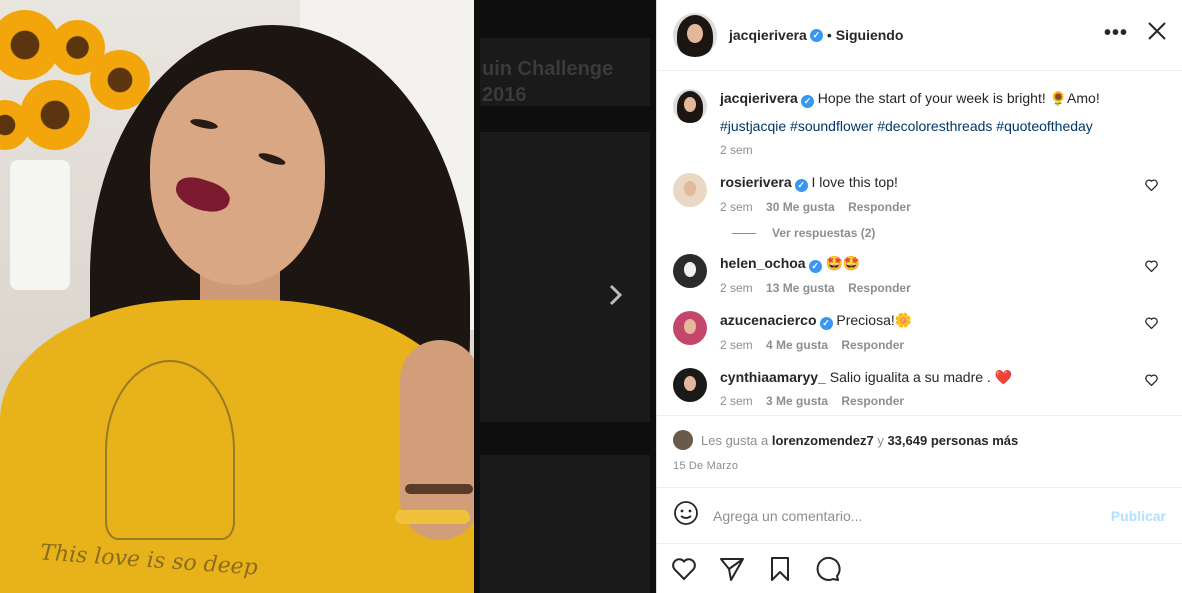 Image resolution: width=1182 pixels, height=593 pixels. I want to click on more-options-icon: •••, so click(1116, 33).